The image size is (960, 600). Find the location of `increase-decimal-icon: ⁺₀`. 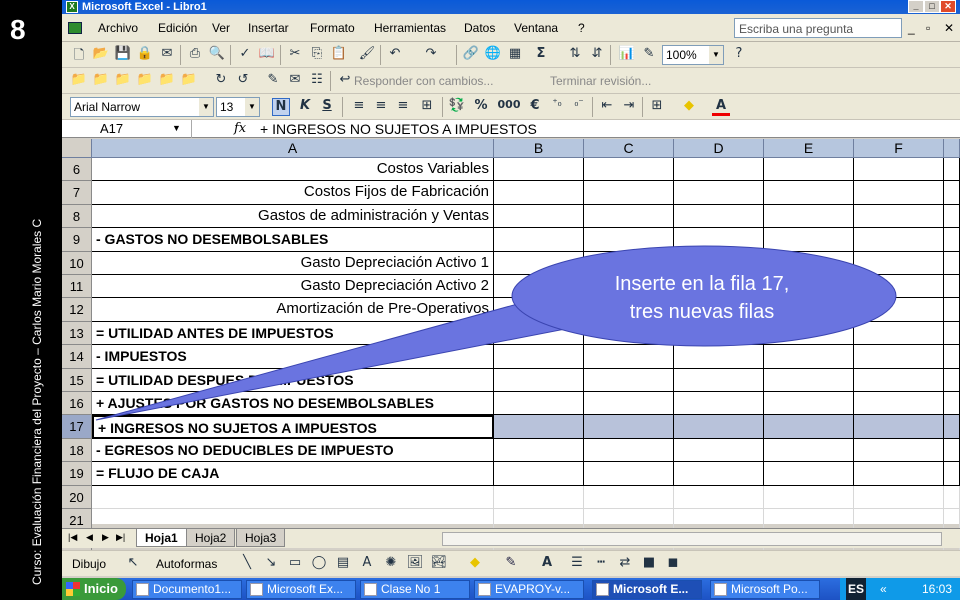

increase-decimal-icon: ⁺₀ is located at coordinates (557, 107).